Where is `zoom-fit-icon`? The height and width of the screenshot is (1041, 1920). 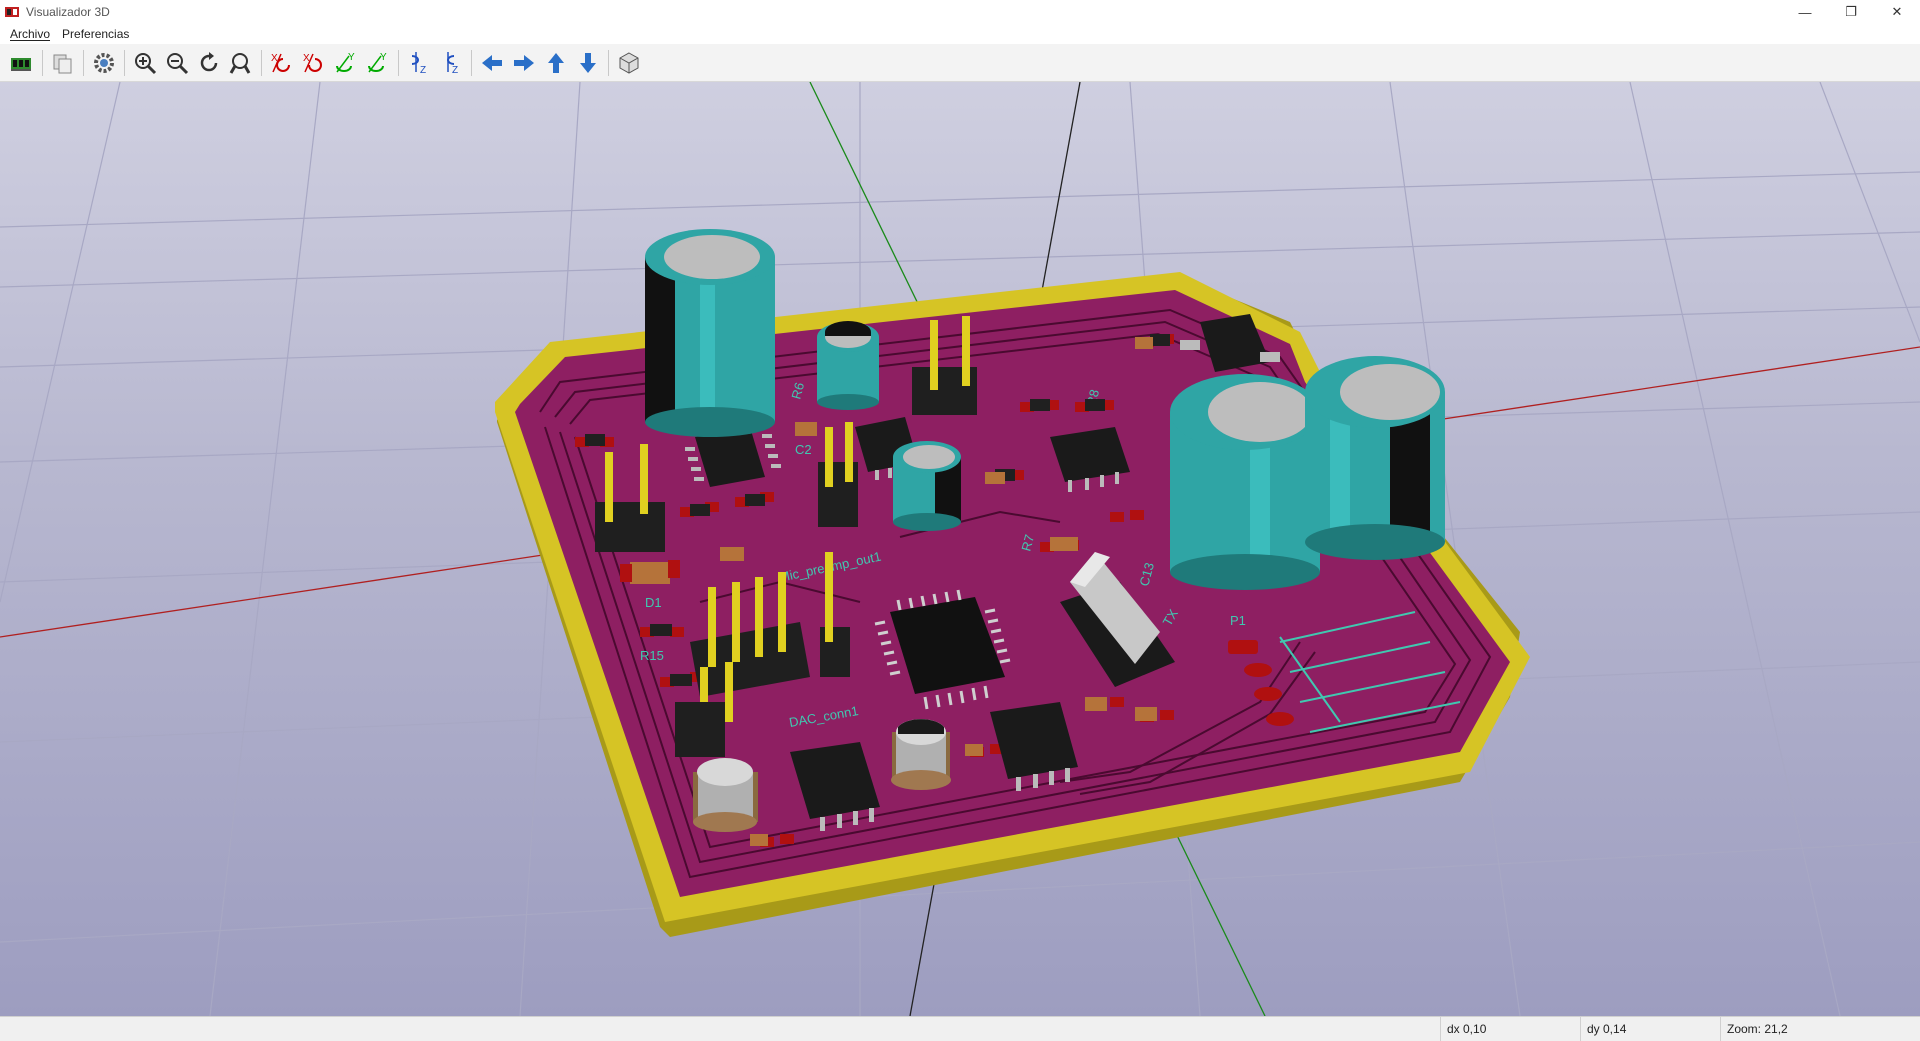 zoom-fit-icon is located at coordinates (240, 63).